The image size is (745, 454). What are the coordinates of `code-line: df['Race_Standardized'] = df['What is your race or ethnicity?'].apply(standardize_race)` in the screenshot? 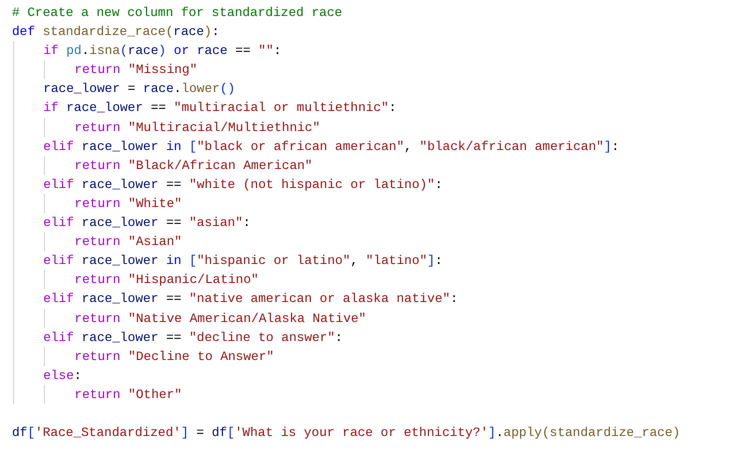 It's located at (346, 433).